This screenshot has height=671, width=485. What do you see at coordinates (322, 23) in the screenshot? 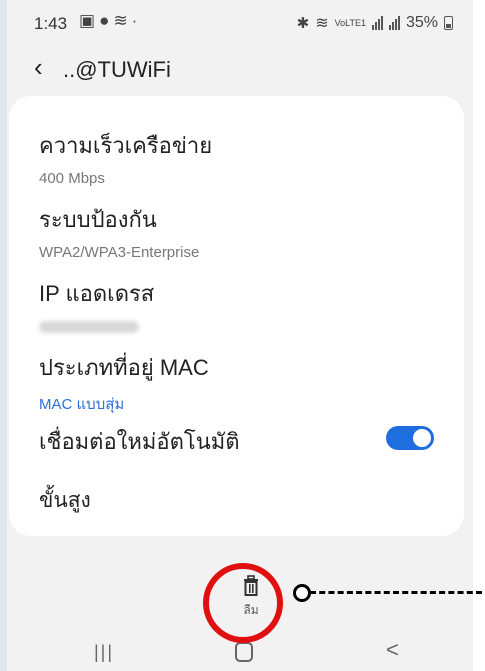
I see `wifi-status-icon: ≋` at bounding box center [322, 23].